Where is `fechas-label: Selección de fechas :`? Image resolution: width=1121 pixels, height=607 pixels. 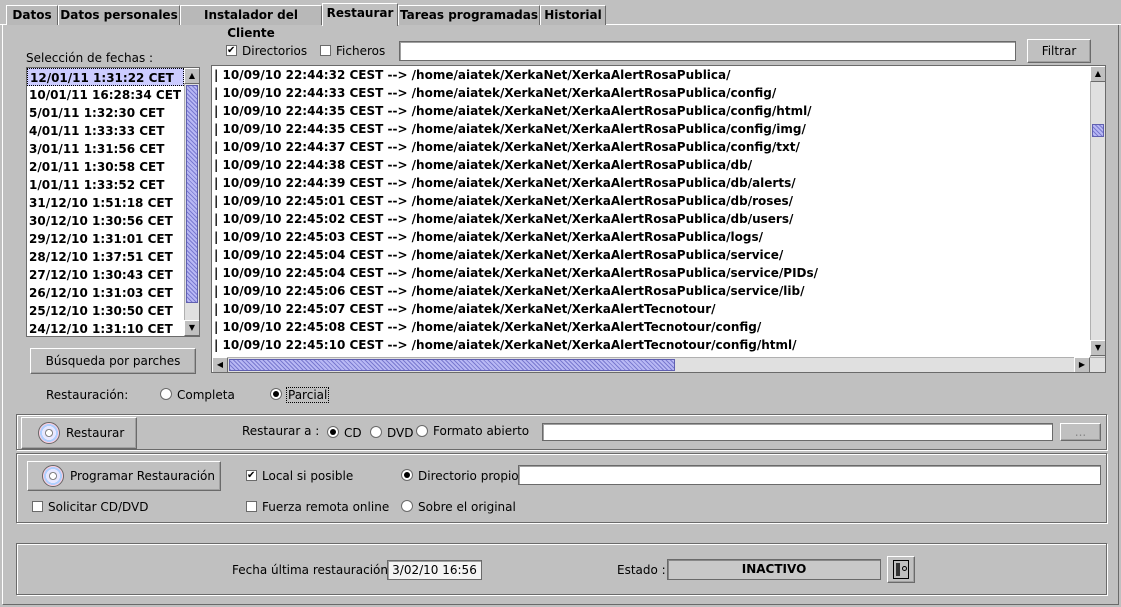
fechas-label: Selección de fechas : is located at coordinates (90, 58).